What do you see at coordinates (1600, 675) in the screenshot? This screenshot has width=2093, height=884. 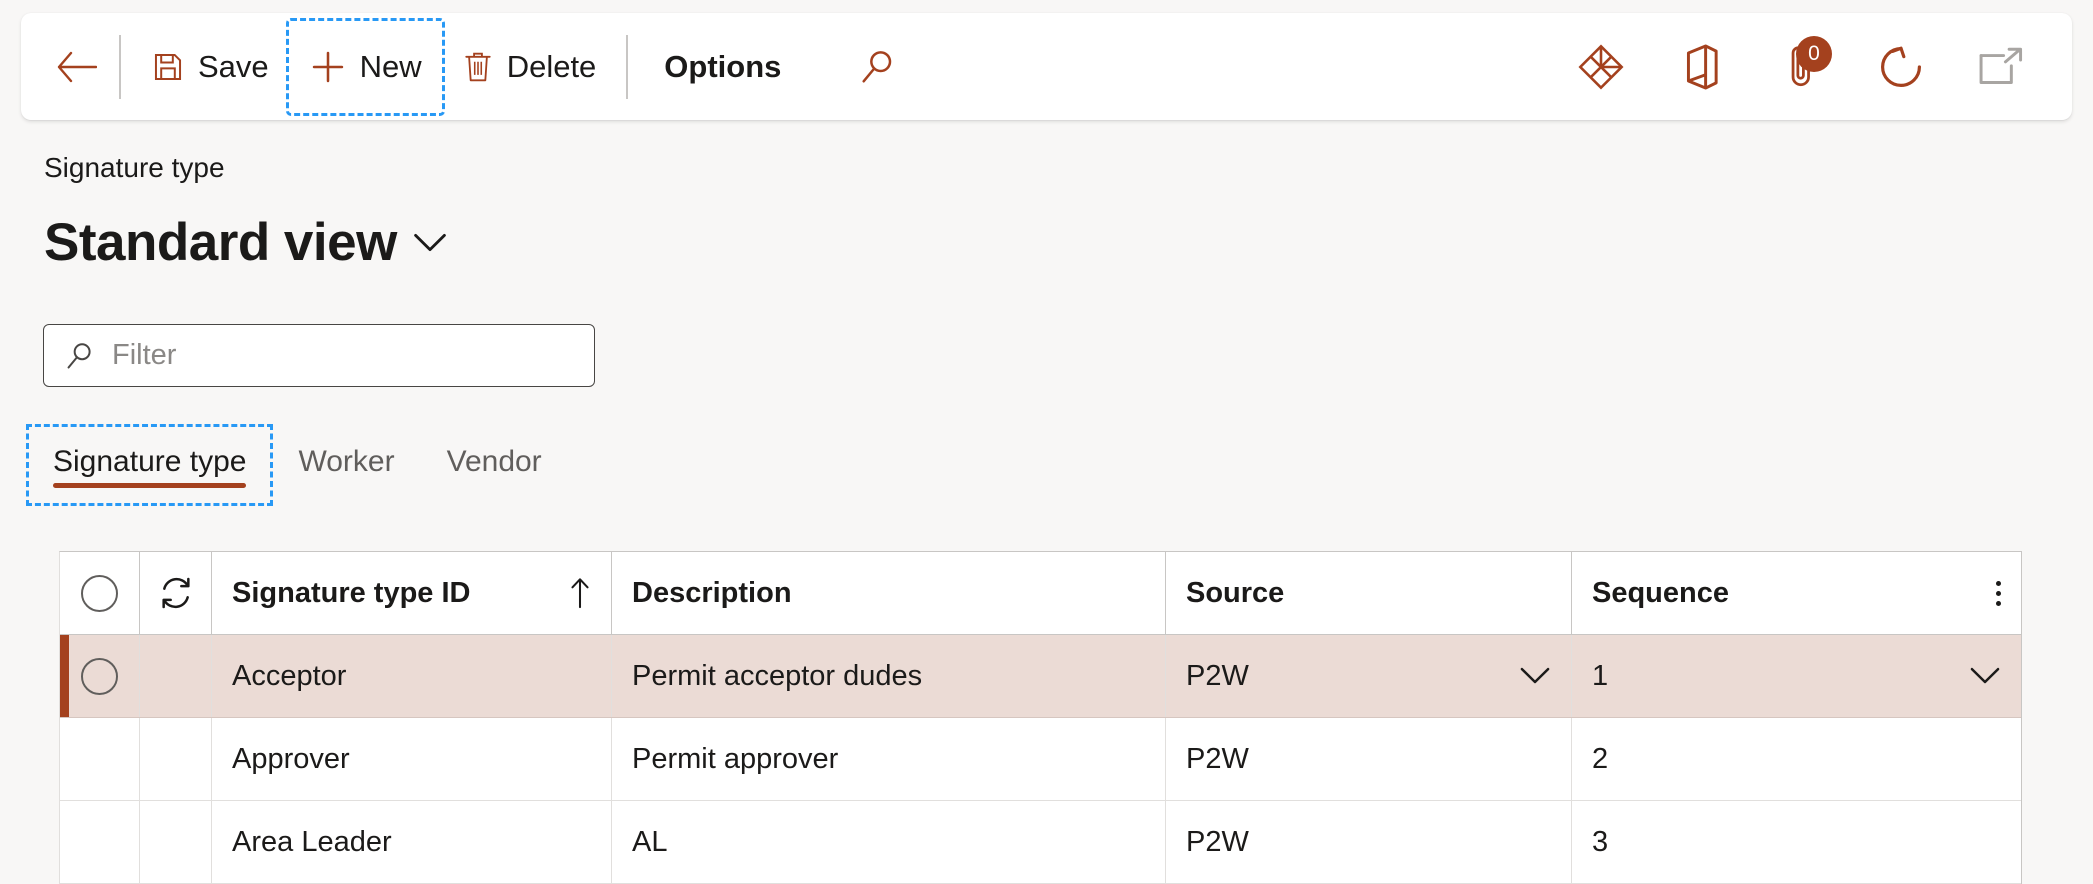 I see `cell-sequence-value: 1` at bounding box center [1600, 675].